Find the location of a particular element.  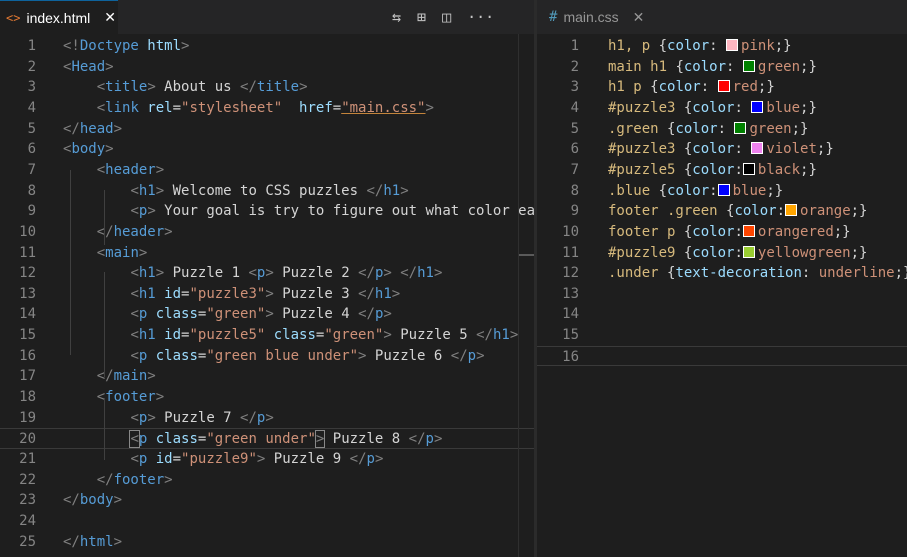

code-line: 3 <title> About us </title> is located at coordinates (267, 87).